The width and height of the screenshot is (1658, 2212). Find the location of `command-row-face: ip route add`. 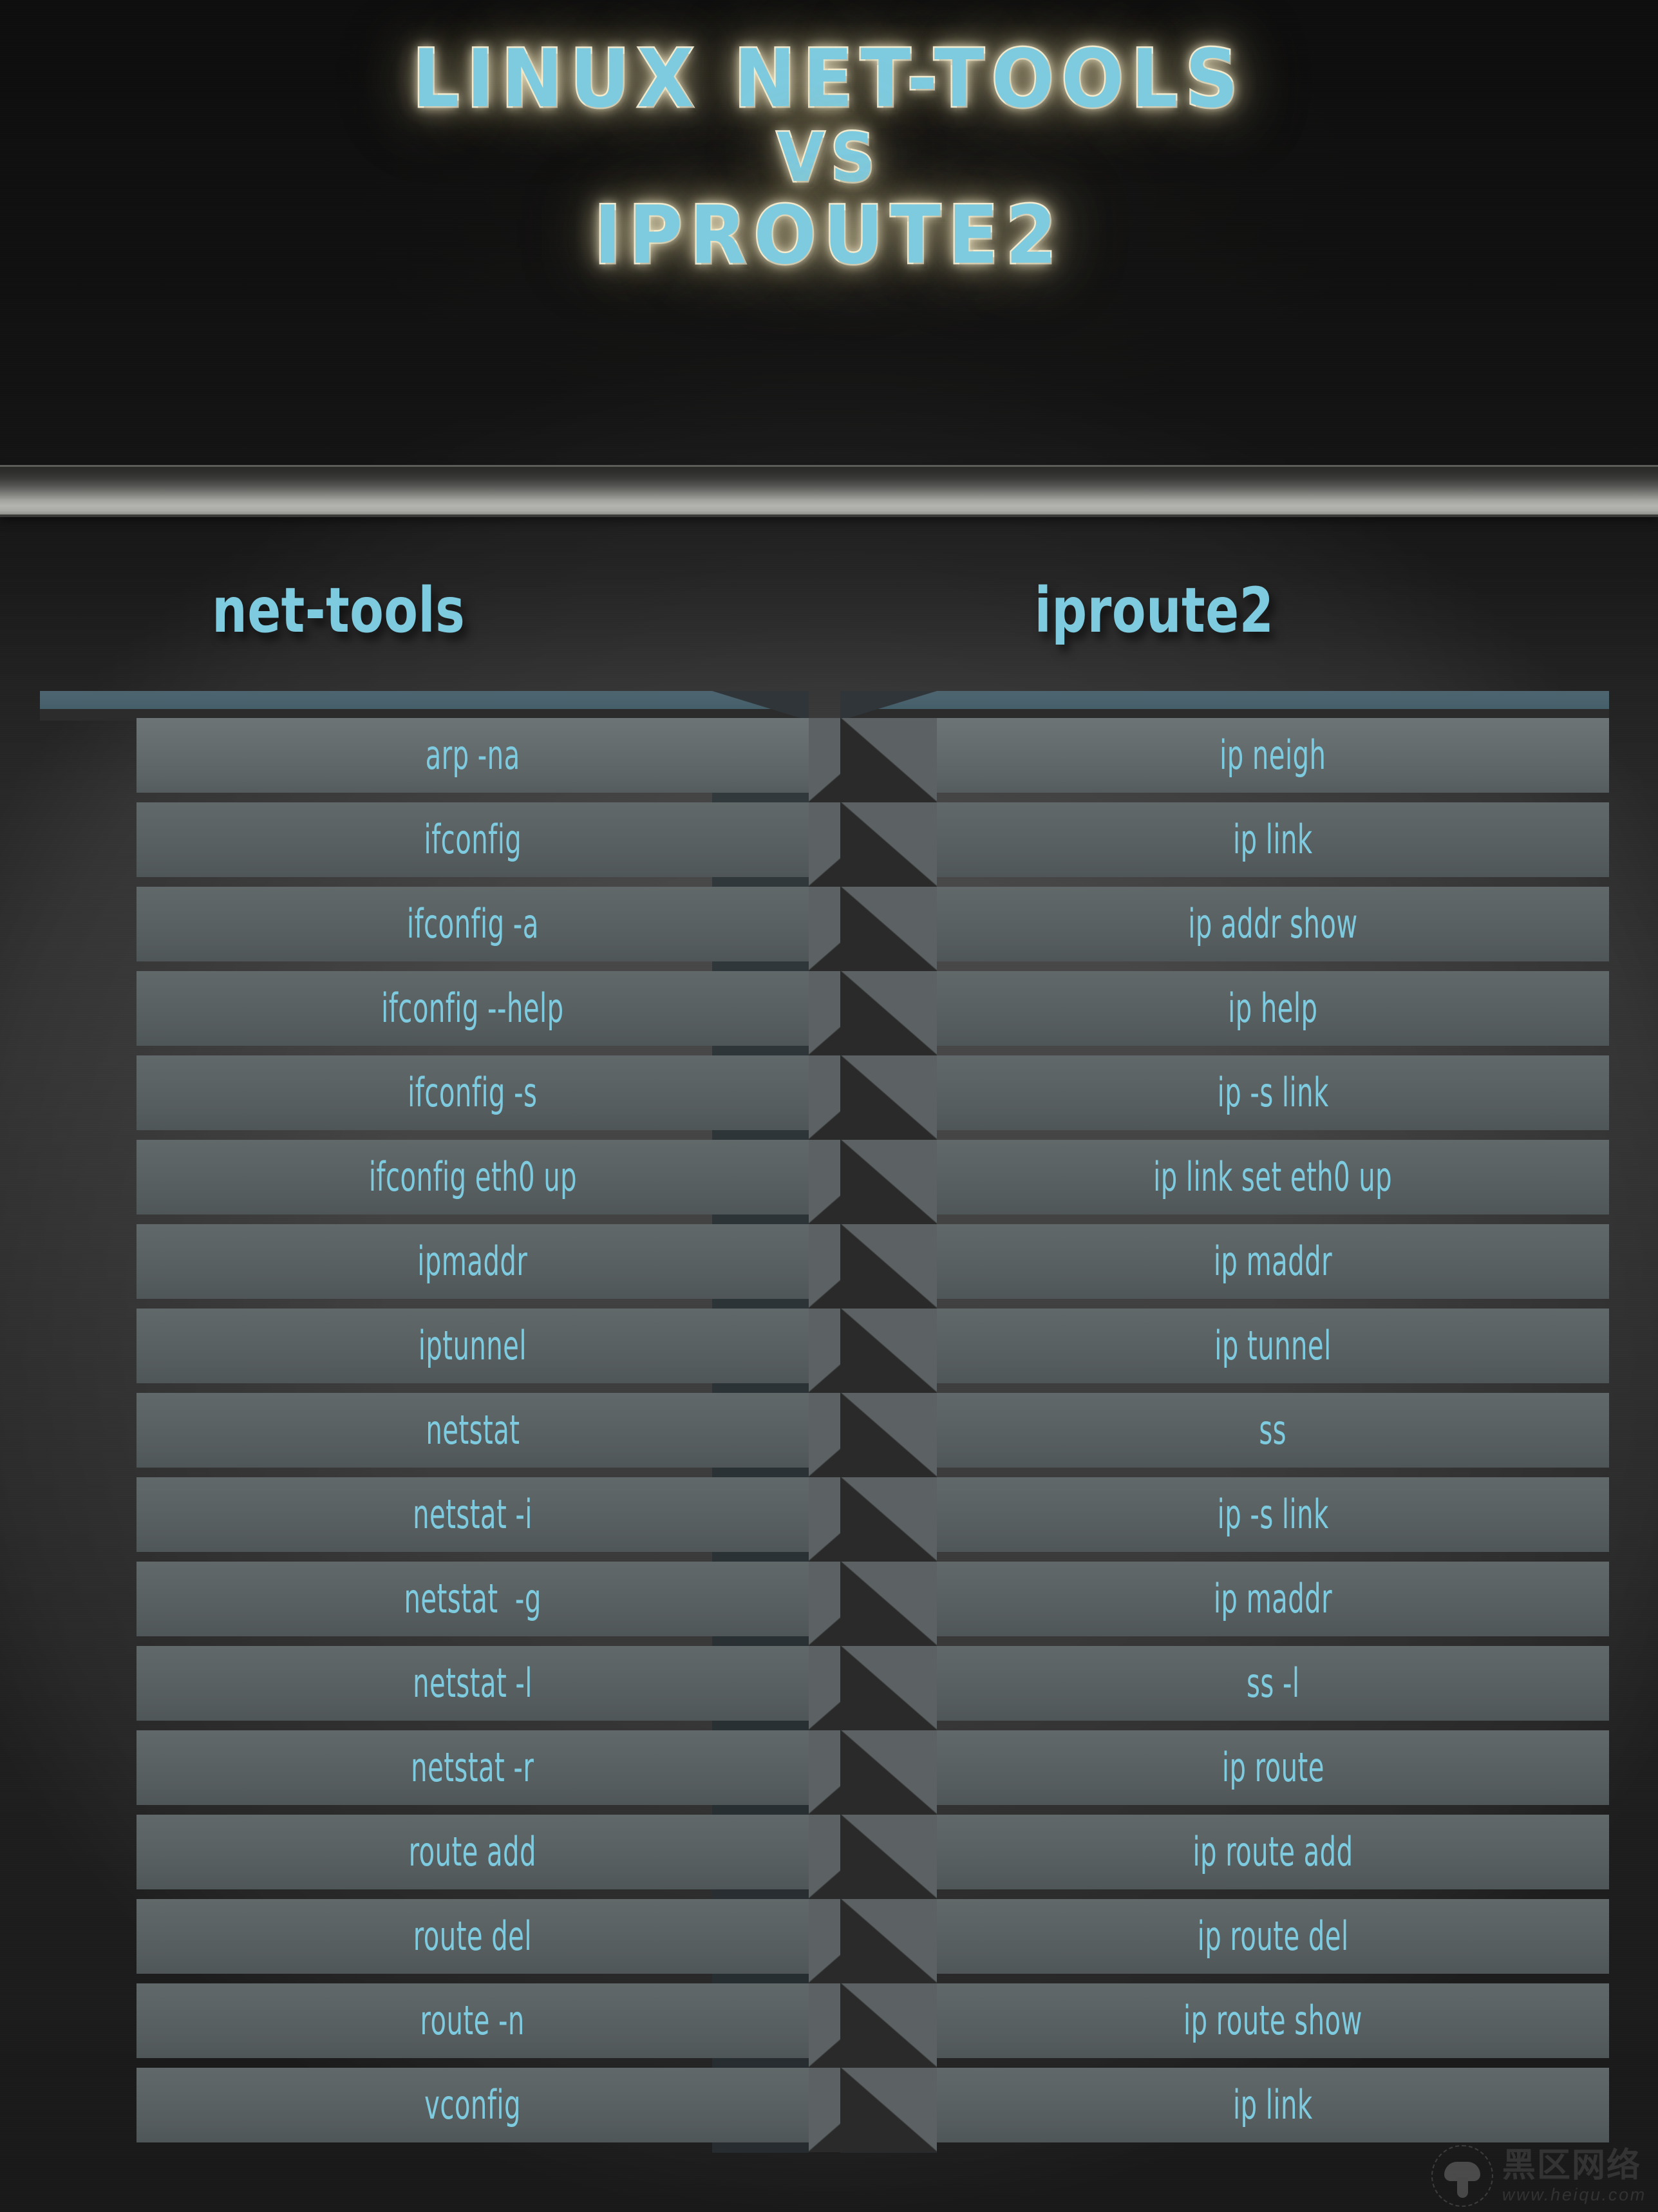

command-row-face: ip route add is located at coordinates (1273, 1852).